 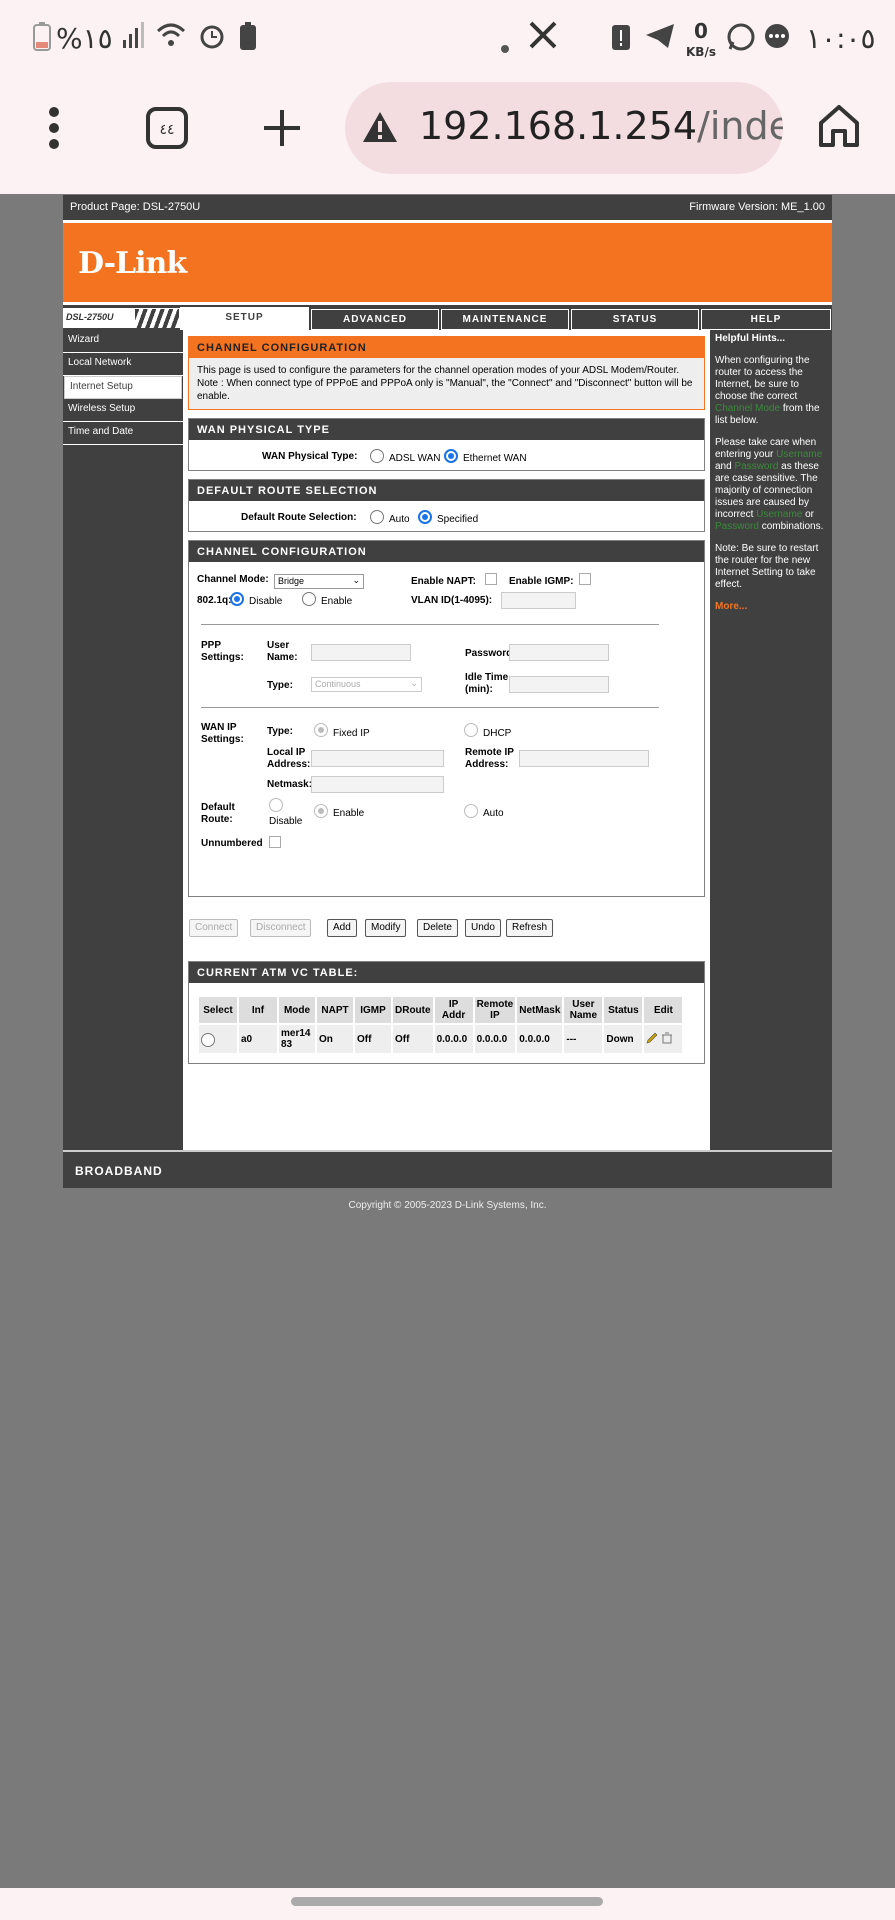 I want to click on new-tab-icon, so click(x=282, y=130).